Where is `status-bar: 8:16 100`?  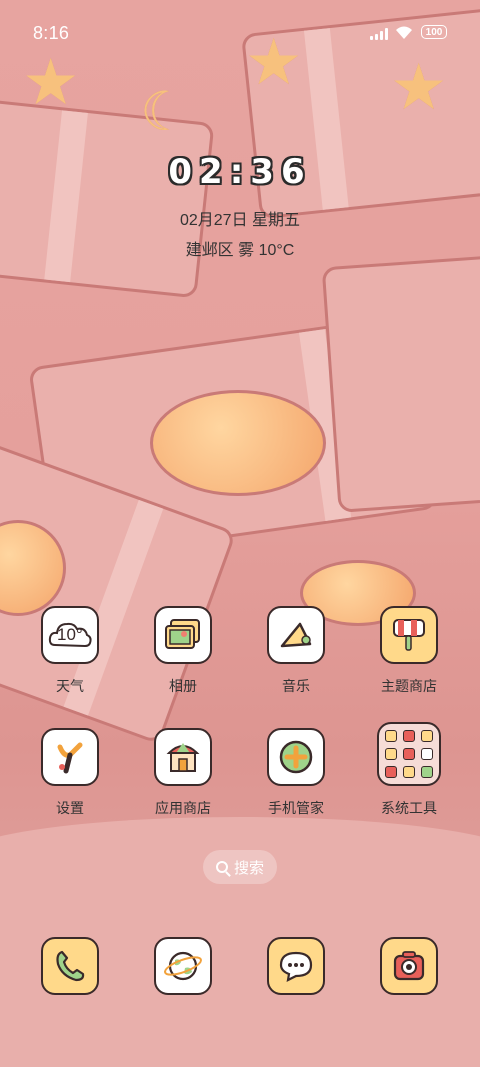
status-bar: 8:16 100 is located at coordinates (240, 33).